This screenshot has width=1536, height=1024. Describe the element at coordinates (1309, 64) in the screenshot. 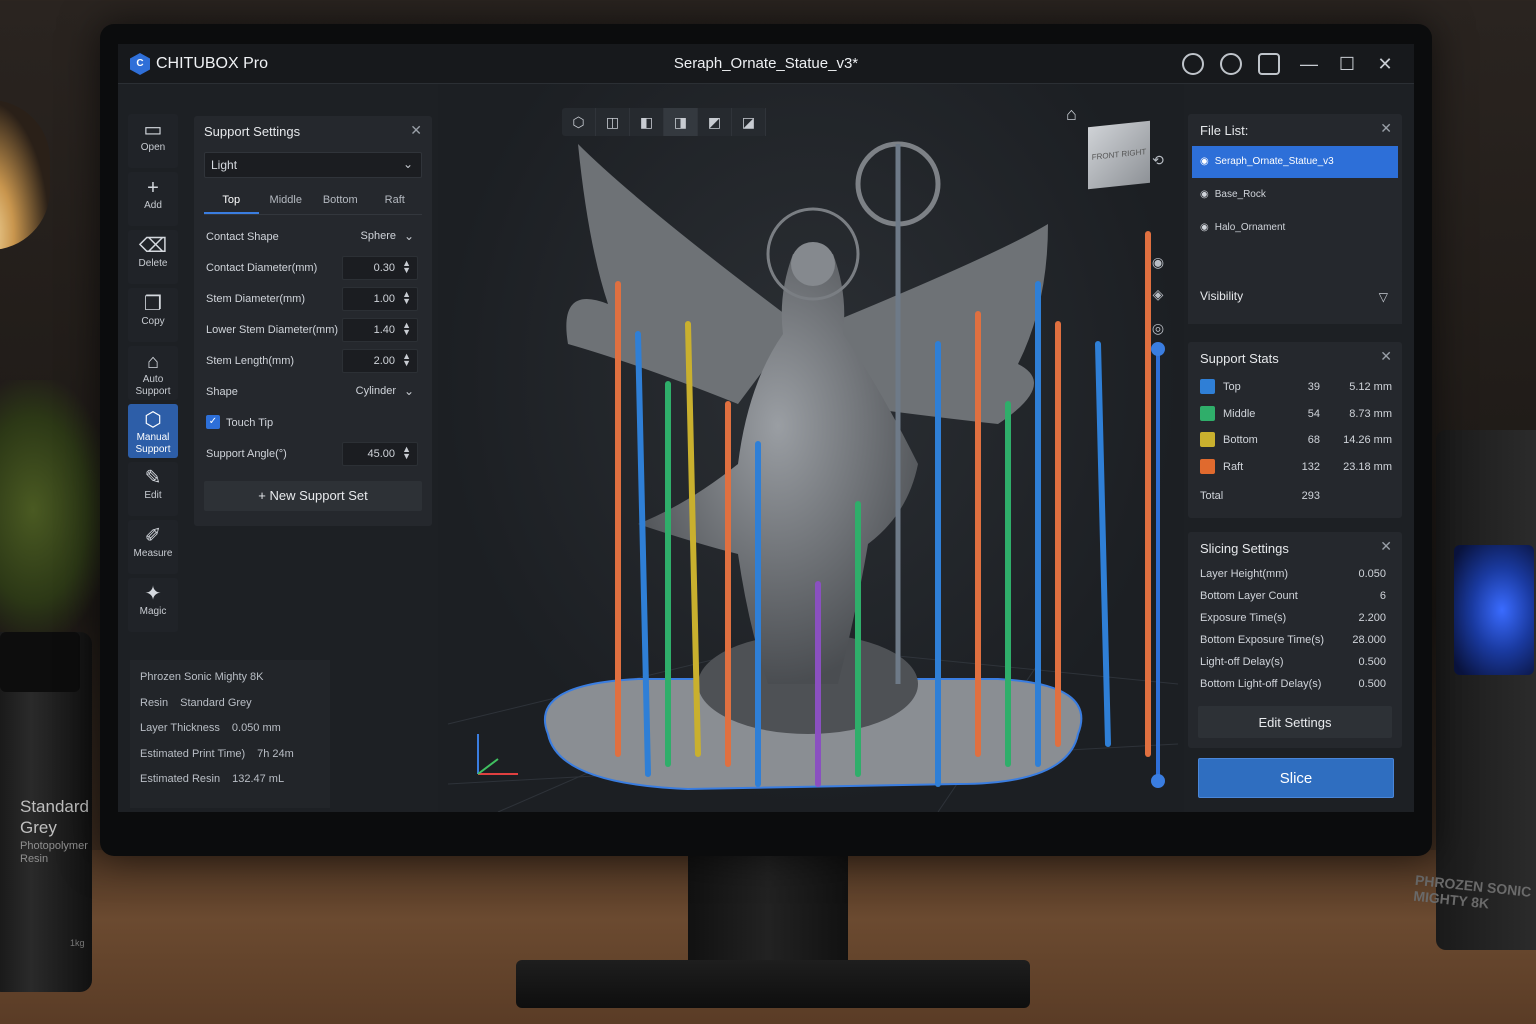

I see `minimize-icon: —` at that location.